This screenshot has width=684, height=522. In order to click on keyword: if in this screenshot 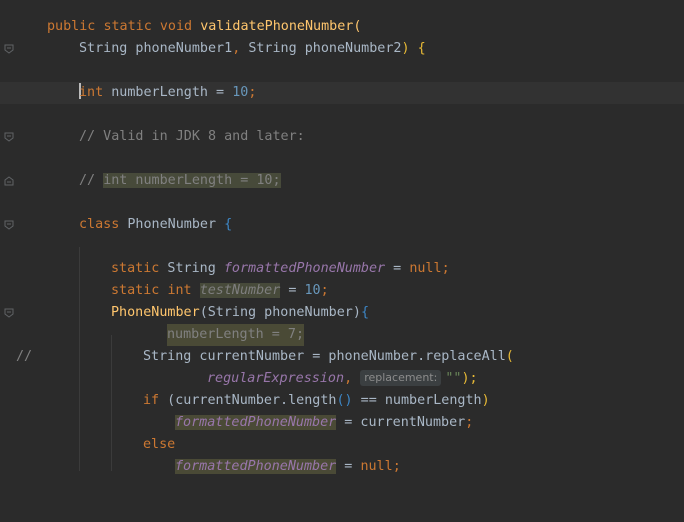, I will do `click(151, 400)`.